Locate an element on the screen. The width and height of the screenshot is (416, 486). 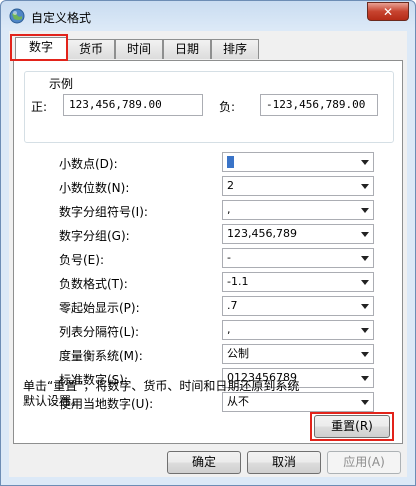
negative-sample-field: -123,456,789.00 is located at coordinates (319, 105).